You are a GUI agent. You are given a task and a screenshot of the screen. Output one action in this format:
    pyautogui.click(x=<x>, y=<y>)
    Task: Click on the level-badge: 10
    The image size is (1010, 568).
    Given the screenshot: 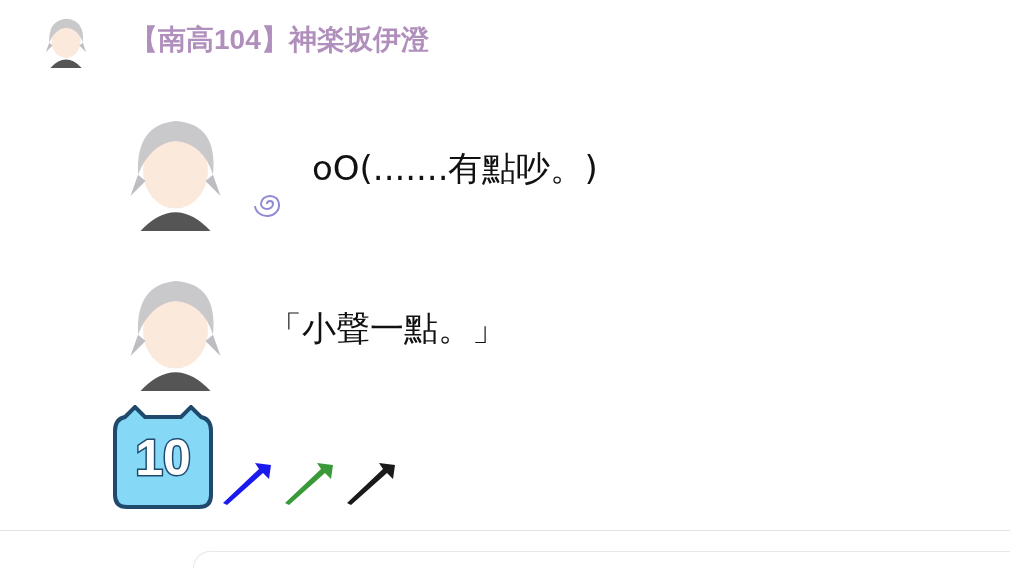 What is the action you would take?
    pyautogui.click(x=163, y=457)
    